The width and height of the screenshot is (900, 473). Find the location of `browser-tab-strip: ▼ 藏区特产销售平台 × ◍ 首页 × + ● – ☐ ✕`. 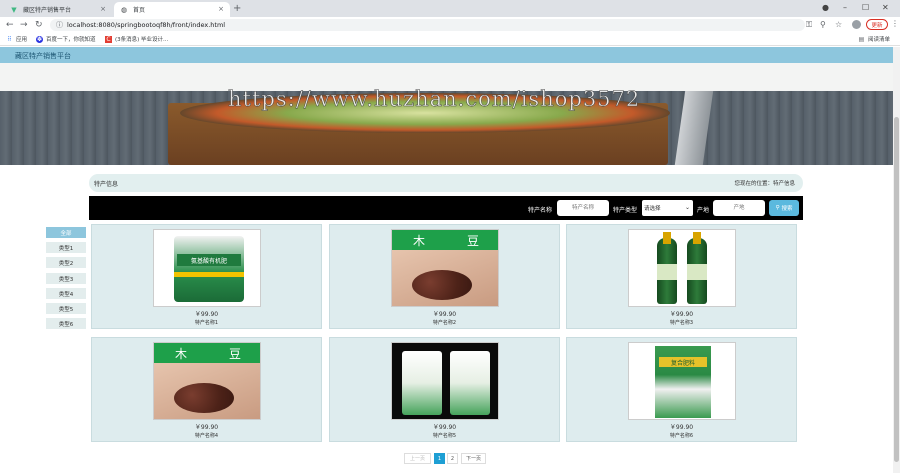

browser-tab-strip: ▼ 藏区特产销售平台 × ◍ 首页 × + ● – ☐ ✕ is located at coordinates (450, 8).